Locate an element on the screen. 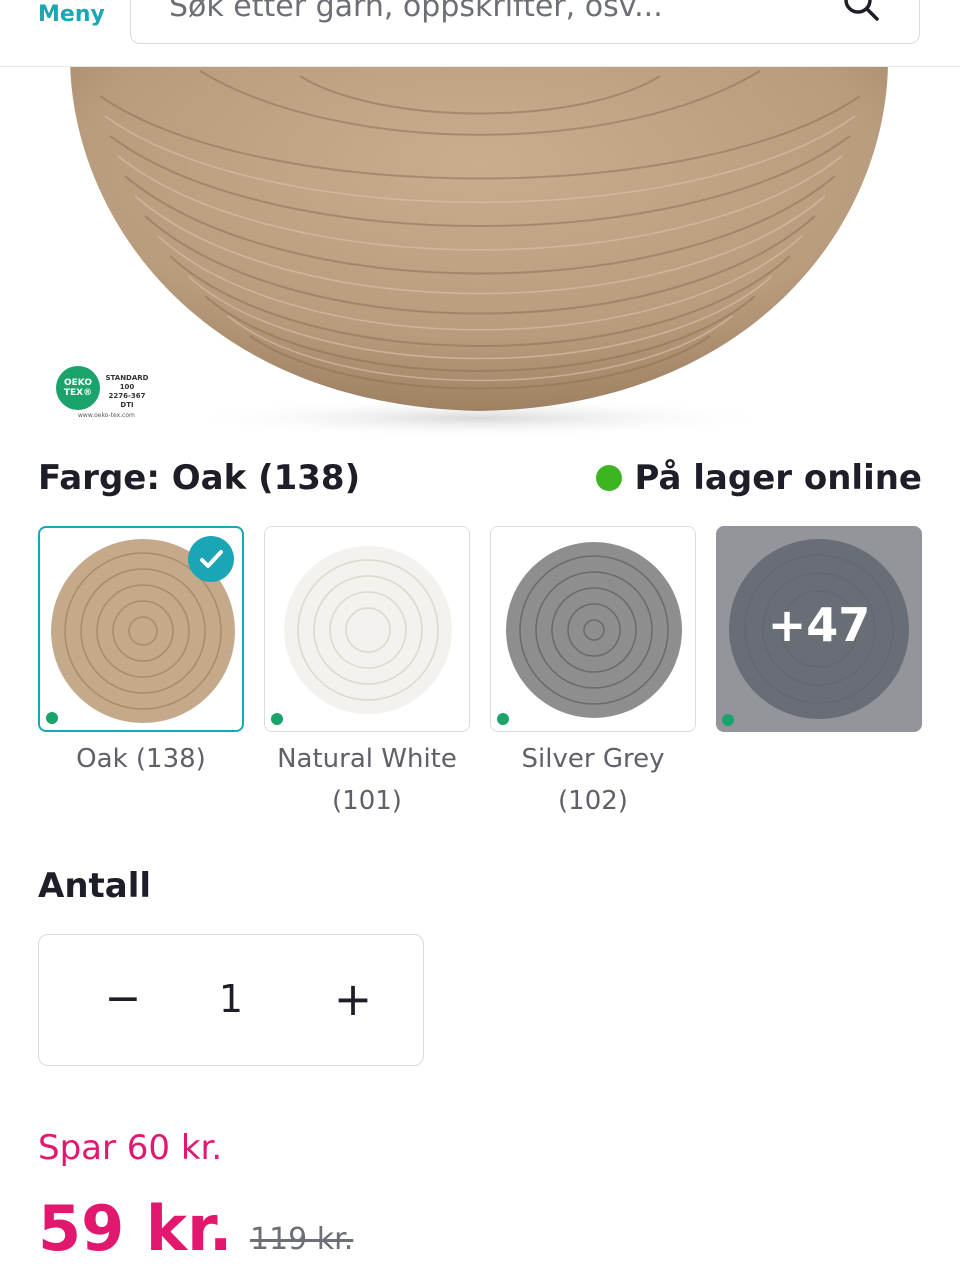 Image resolution: width=960 pixels, height=1280 pixels. savings-text: Spar 60 kr. is located at coordinates (130, 1148).